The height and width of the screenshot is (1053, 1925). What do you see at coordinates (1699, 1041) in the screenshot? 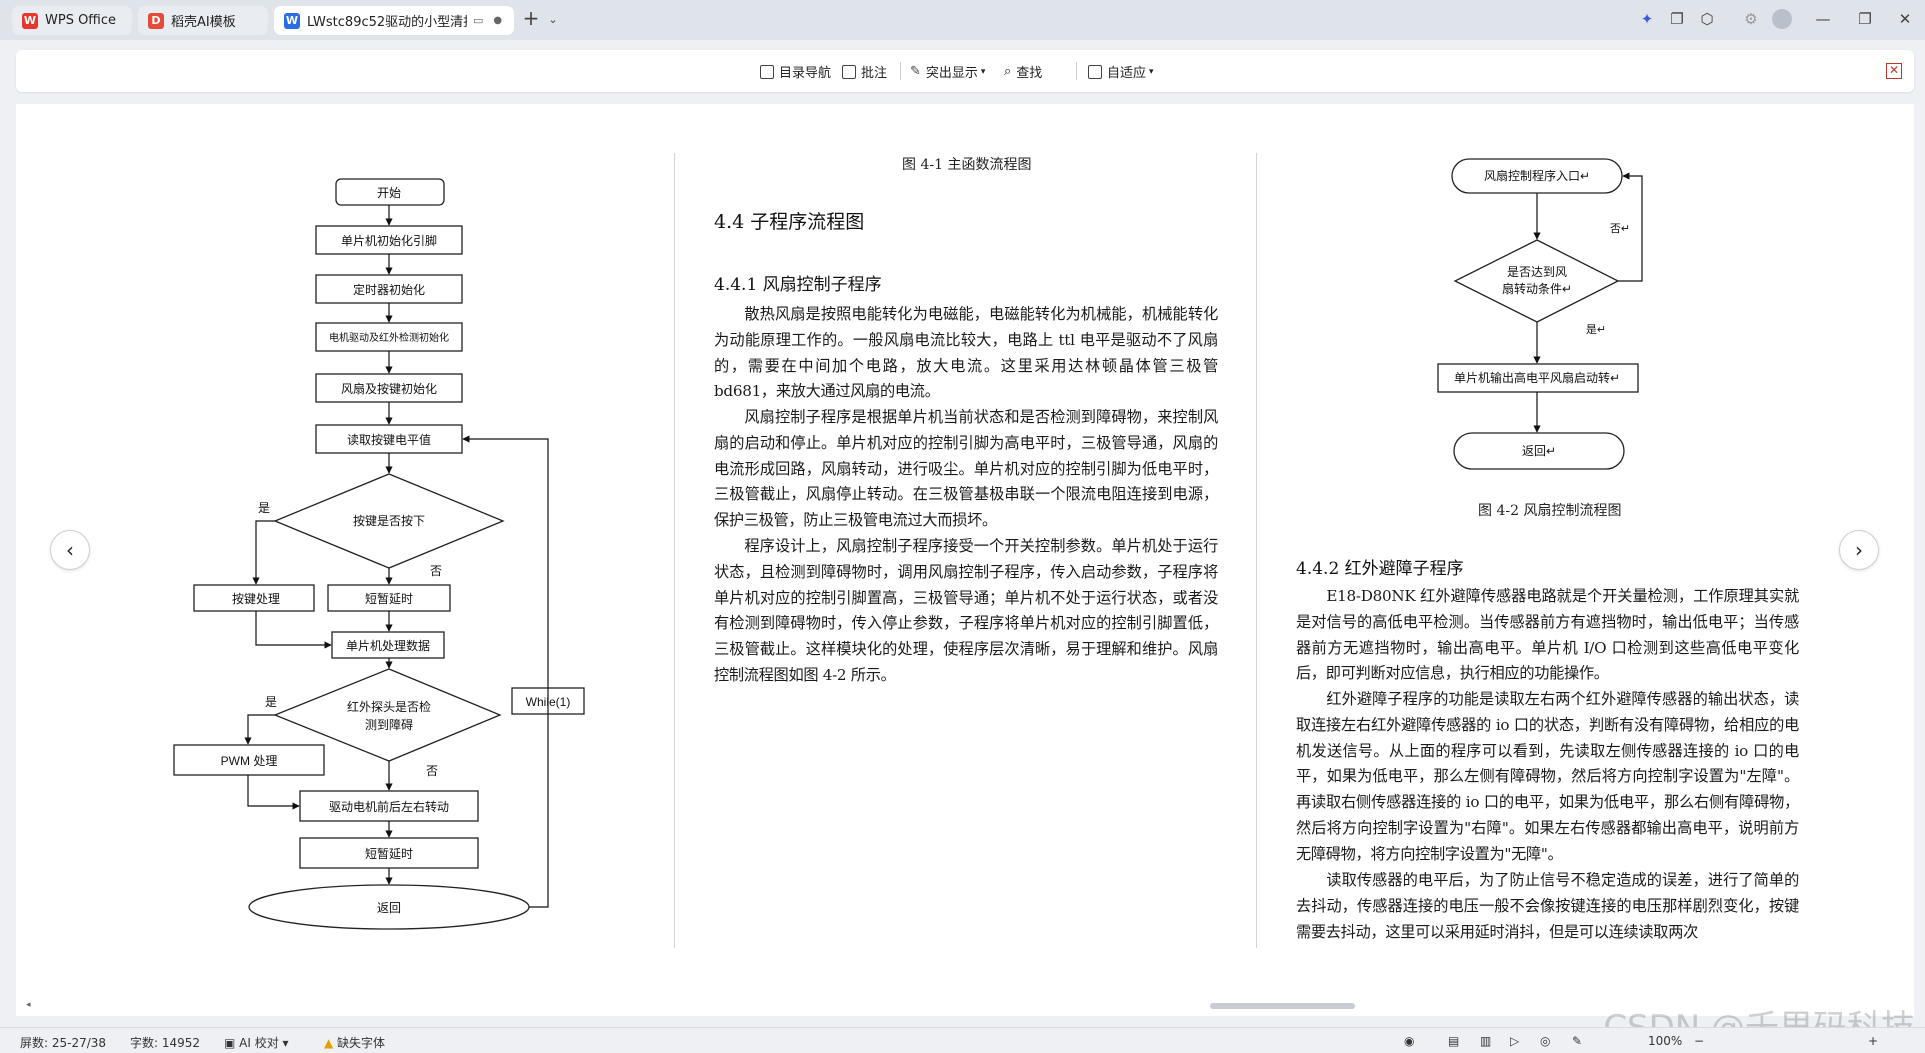
I see `zoom-out-icon: −` at bounding box center [1699, 1041].